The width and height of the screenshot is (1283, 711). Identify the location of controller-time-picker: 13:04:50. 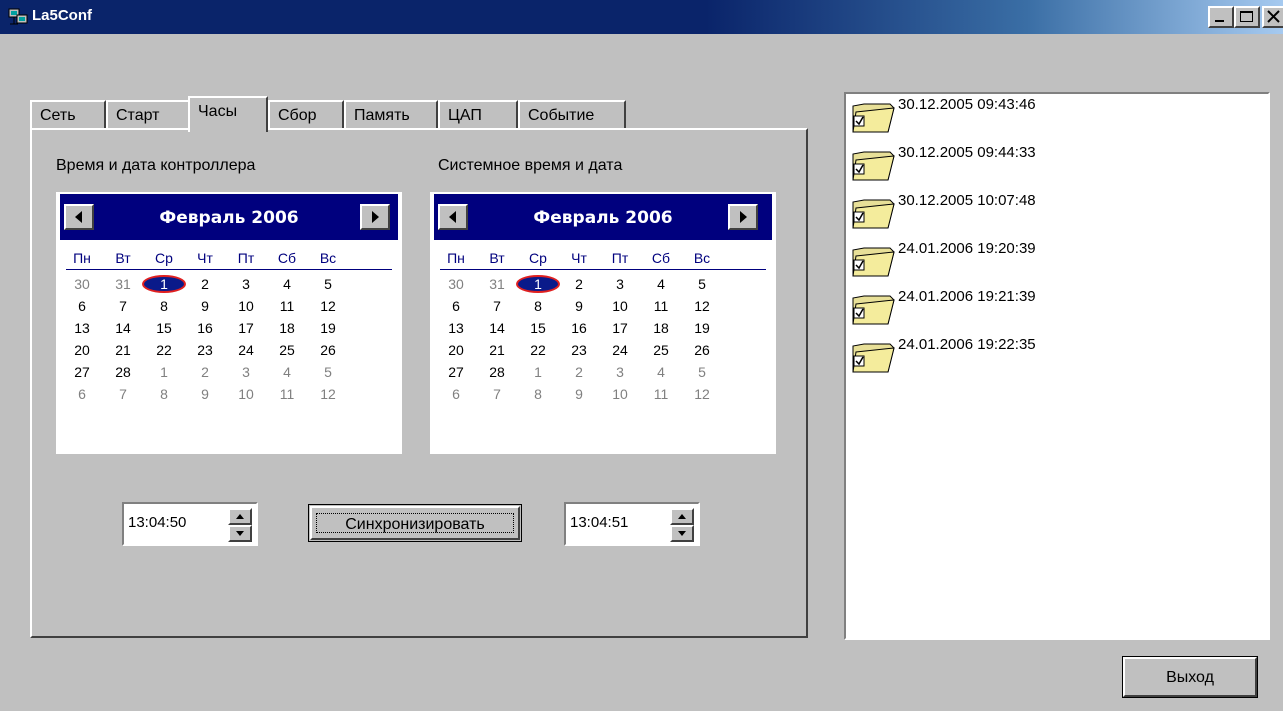
(190, 524).